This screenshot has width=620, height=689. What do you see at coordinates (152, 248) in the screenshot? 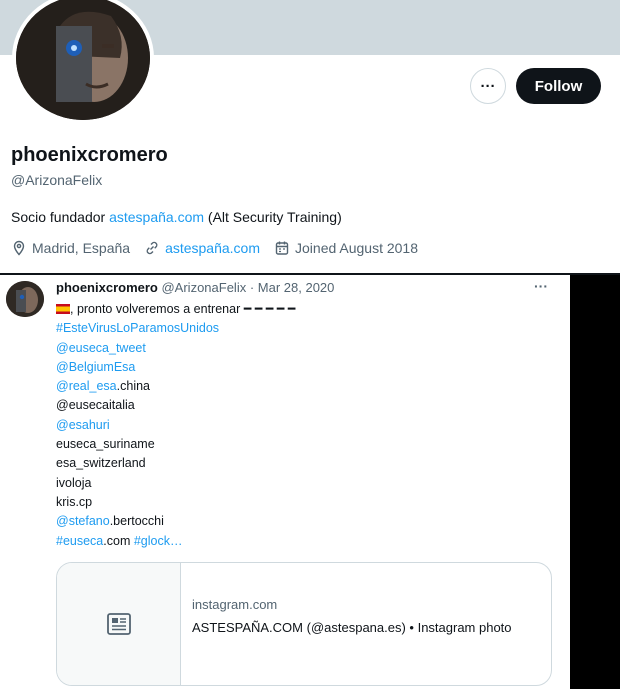
I see `link-icon` at bounding box center [152, 248].